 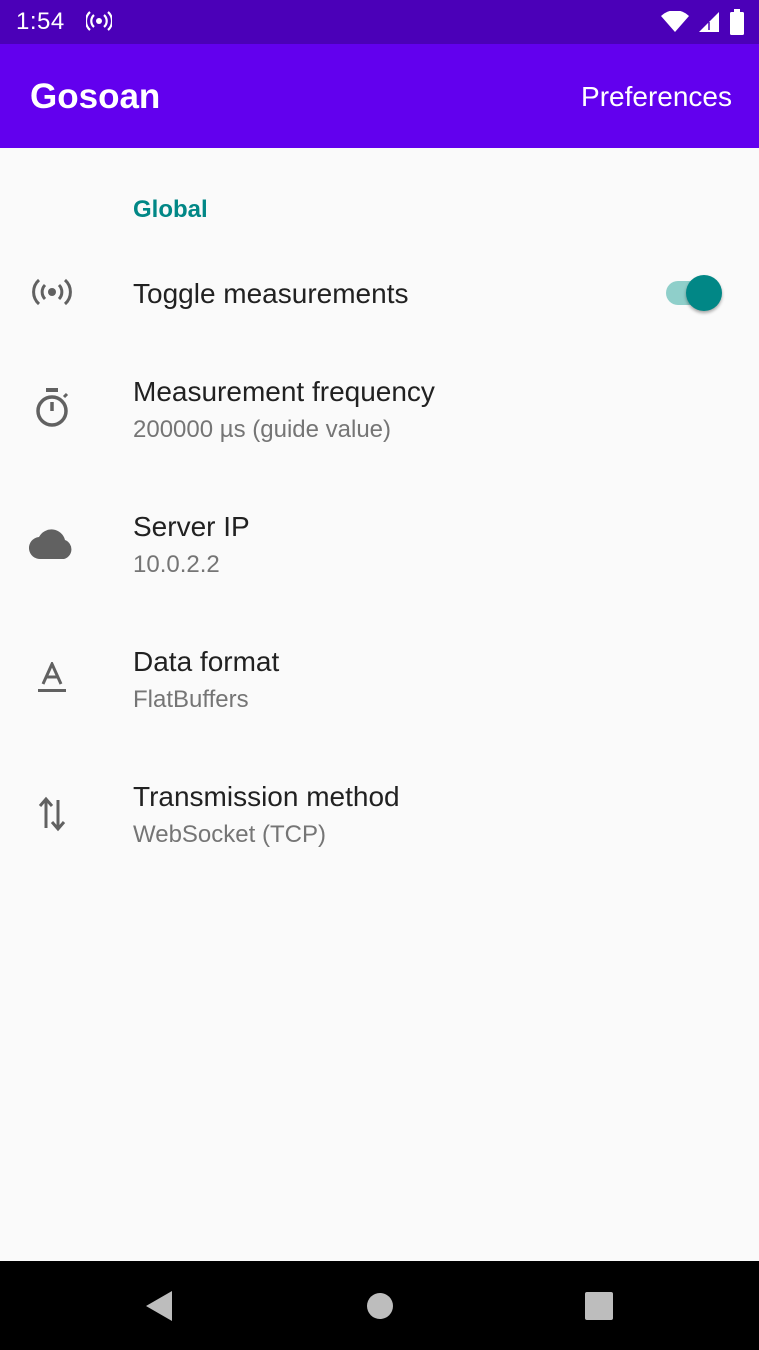 I want to click on pref-transmission-method: Transmission method WebSocket (TCP), so click(x=379, y=820).